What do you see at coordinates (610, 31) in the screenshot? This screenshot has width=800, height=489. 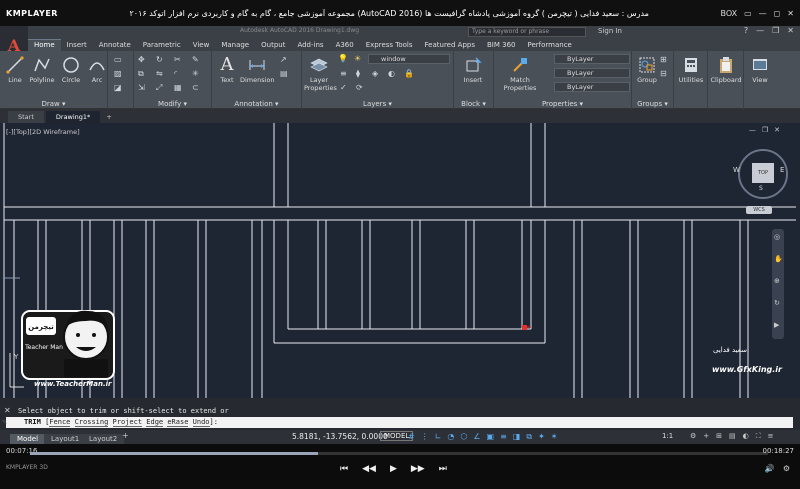 I see `sign-in-button: Sign In` at bounding box center [610, 31].